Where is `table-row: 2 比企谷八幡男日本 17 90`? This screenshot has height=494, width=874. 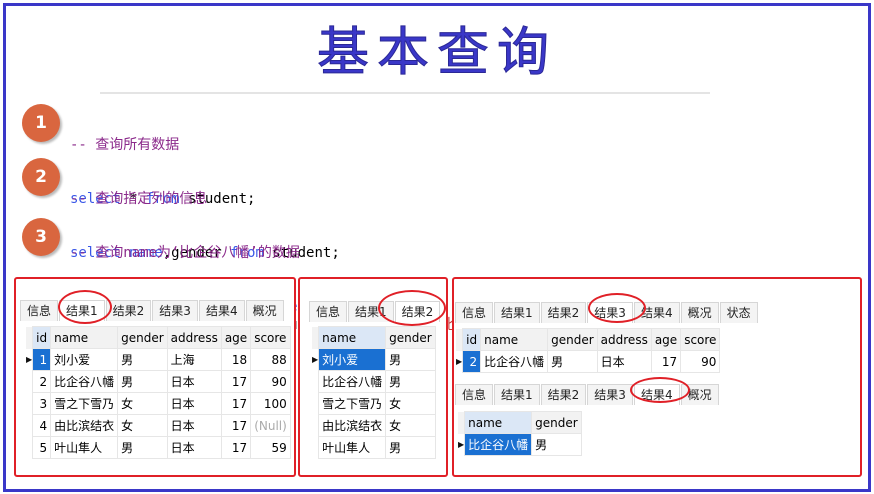
table-row: 2 比企谷八幡男日本 17 90 is located at coordinates (158, 381).